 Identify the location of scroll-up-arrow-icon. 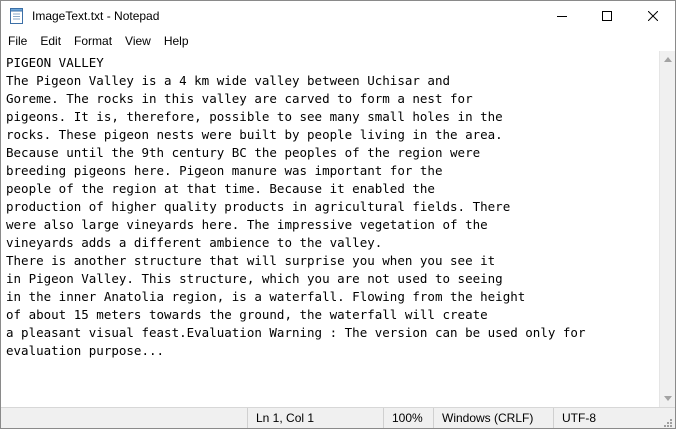
(668, 59).